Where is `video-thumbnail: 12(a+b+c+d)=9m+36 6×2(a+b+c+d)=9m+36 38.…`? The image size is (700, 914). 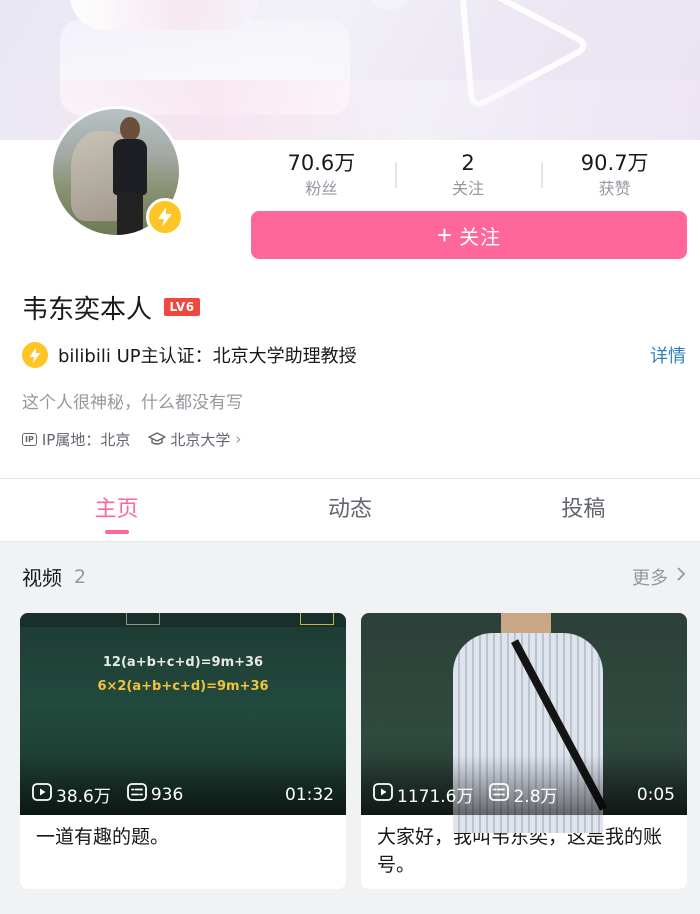 video-thumbnail: 12(a+b+c+d)=9m+36 6×2(a+b+c+d)=9m+36 38.… is located at coordinates (183, 714).